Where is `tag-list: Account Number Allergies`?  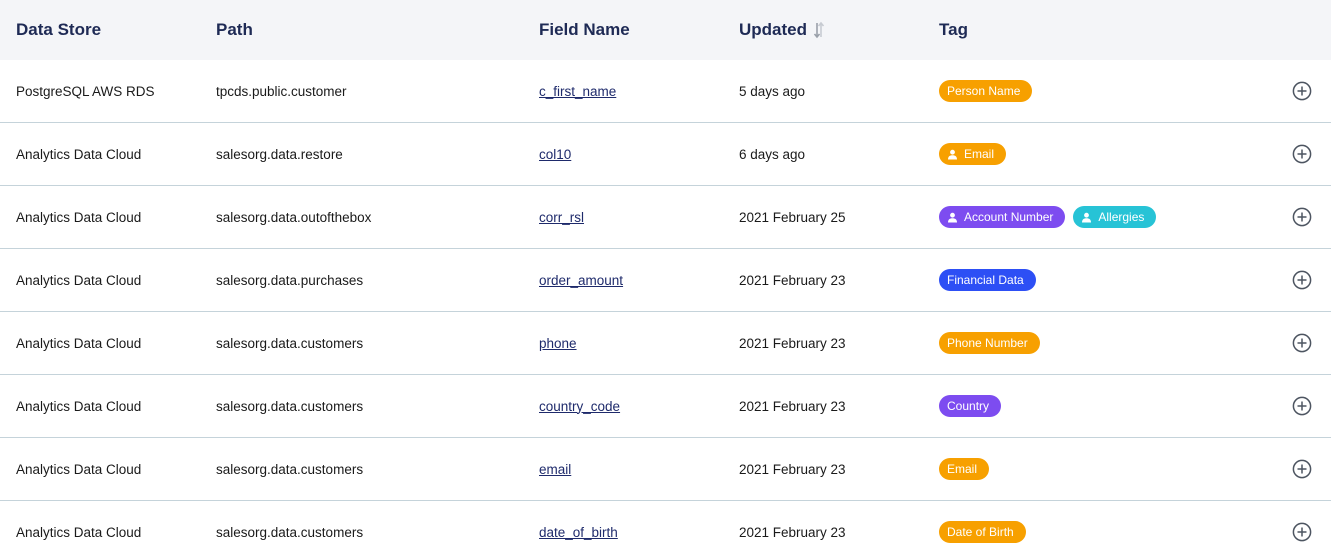 tag-list: Account Number Allergies is located at coordinates (1048, 217).